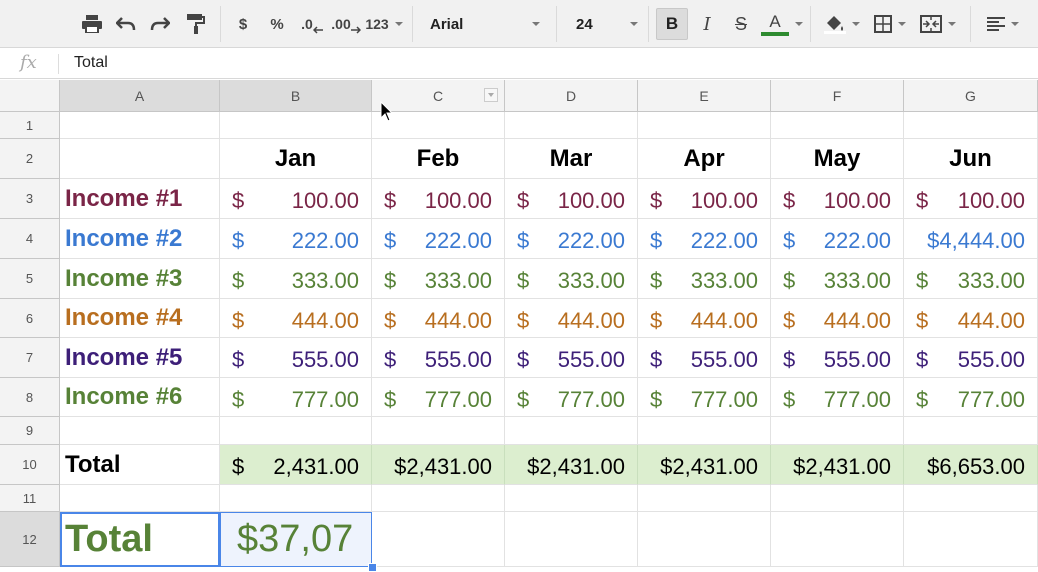  Describe the element at coordinates (91, 63) in the screenshot. I see `formula-input: Total` at that location.